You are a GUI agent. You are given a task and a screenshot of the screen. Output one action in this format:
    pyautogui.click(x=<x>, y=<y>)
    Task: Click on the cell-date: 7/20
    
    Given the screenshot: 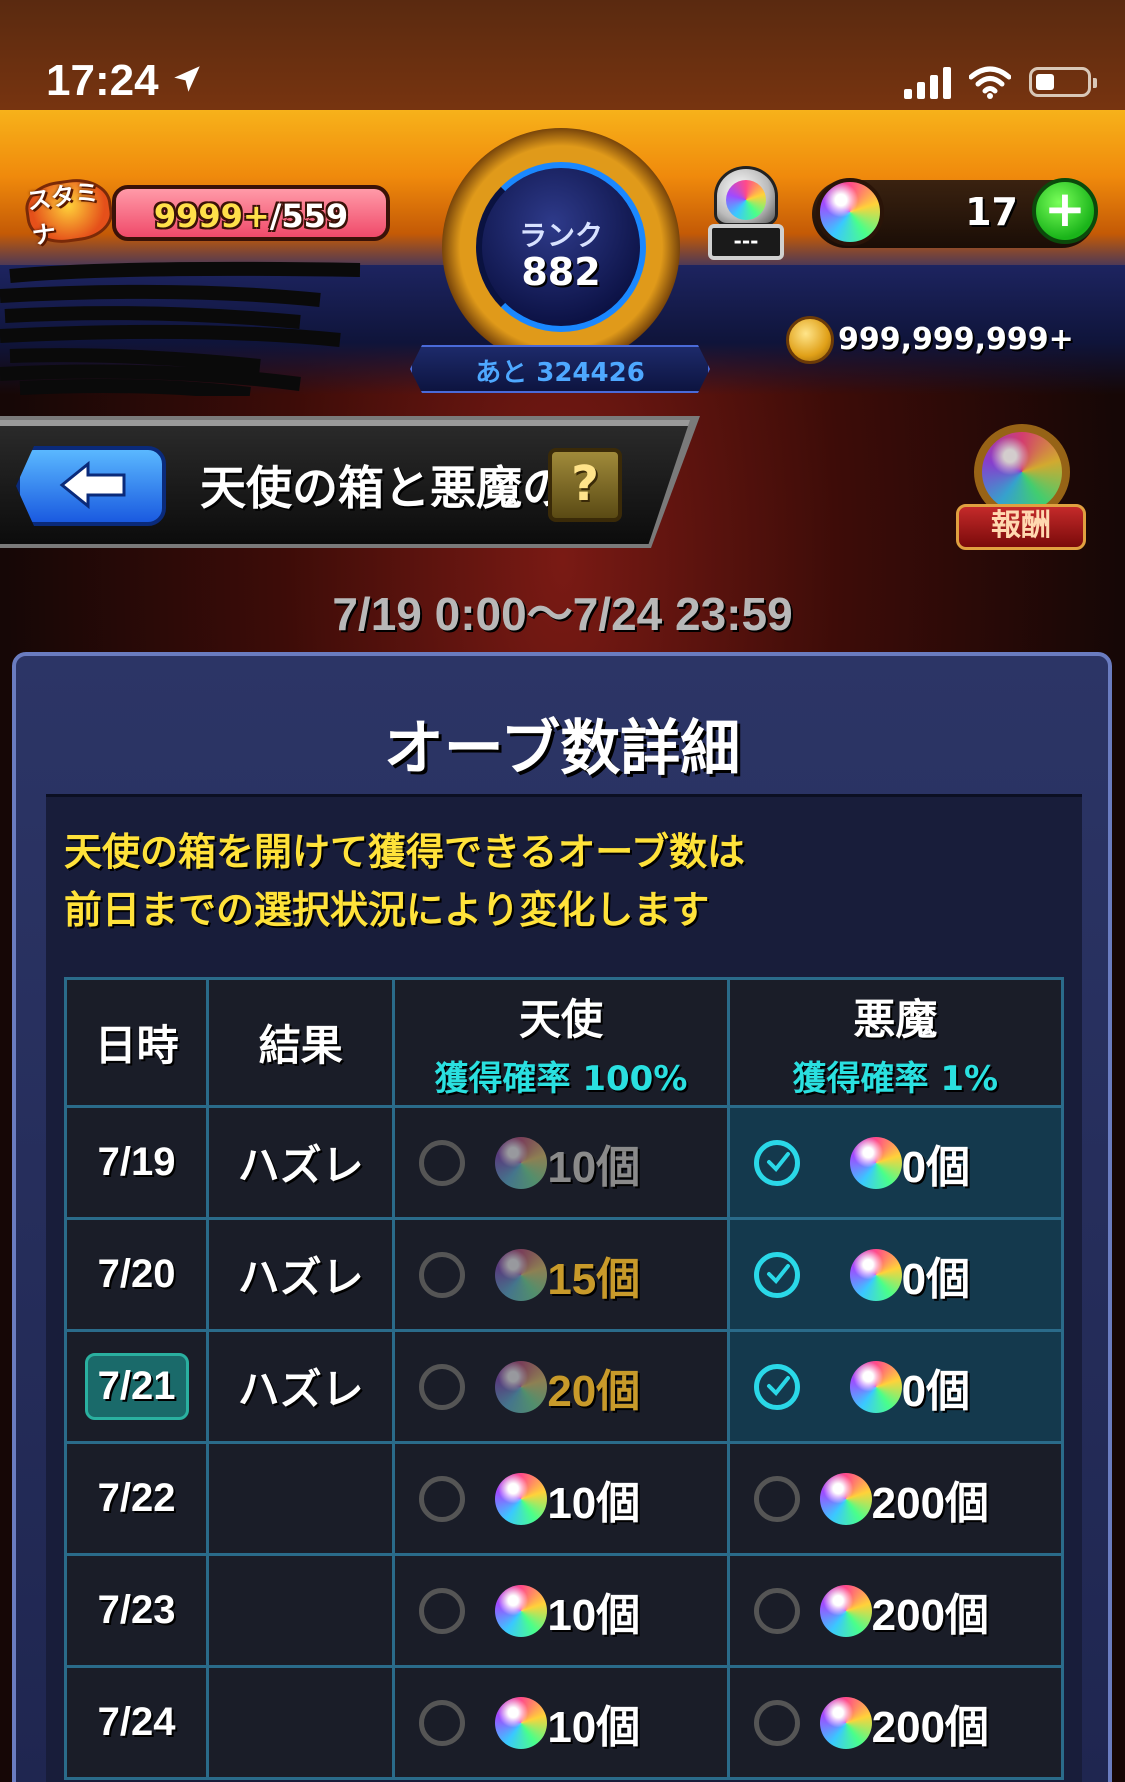 What is the action you would take?
    pyautogui.click(x=136, y=1274)
    